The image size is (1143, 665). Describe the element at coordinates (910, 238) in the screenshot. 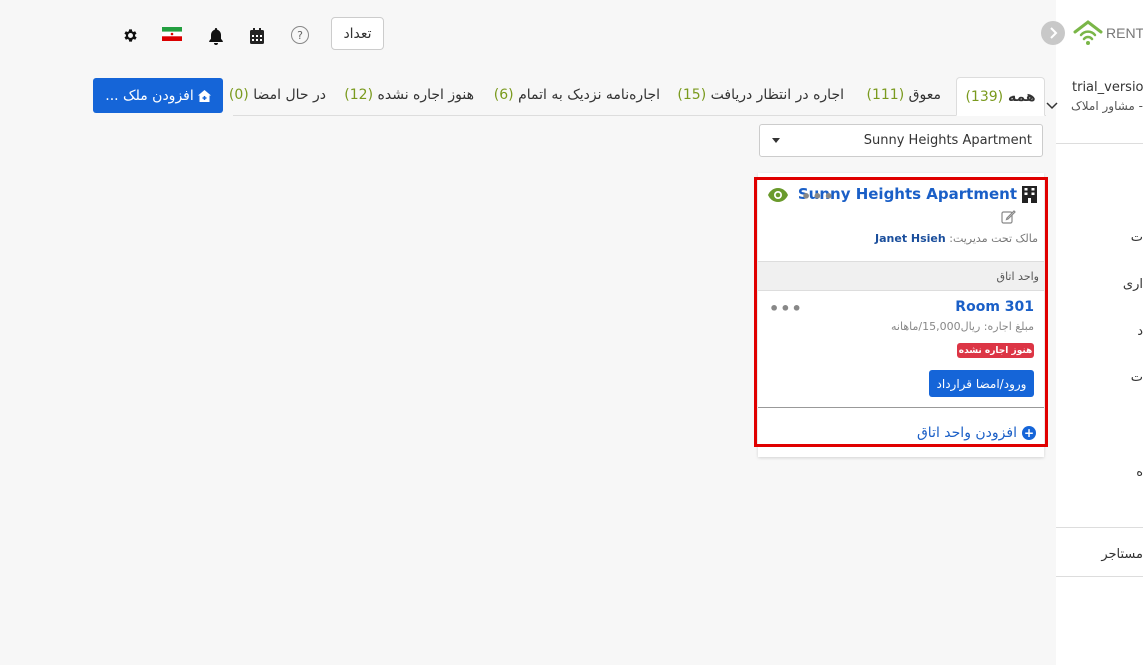

I see `owner-name: Janet Hsieh` at that location.